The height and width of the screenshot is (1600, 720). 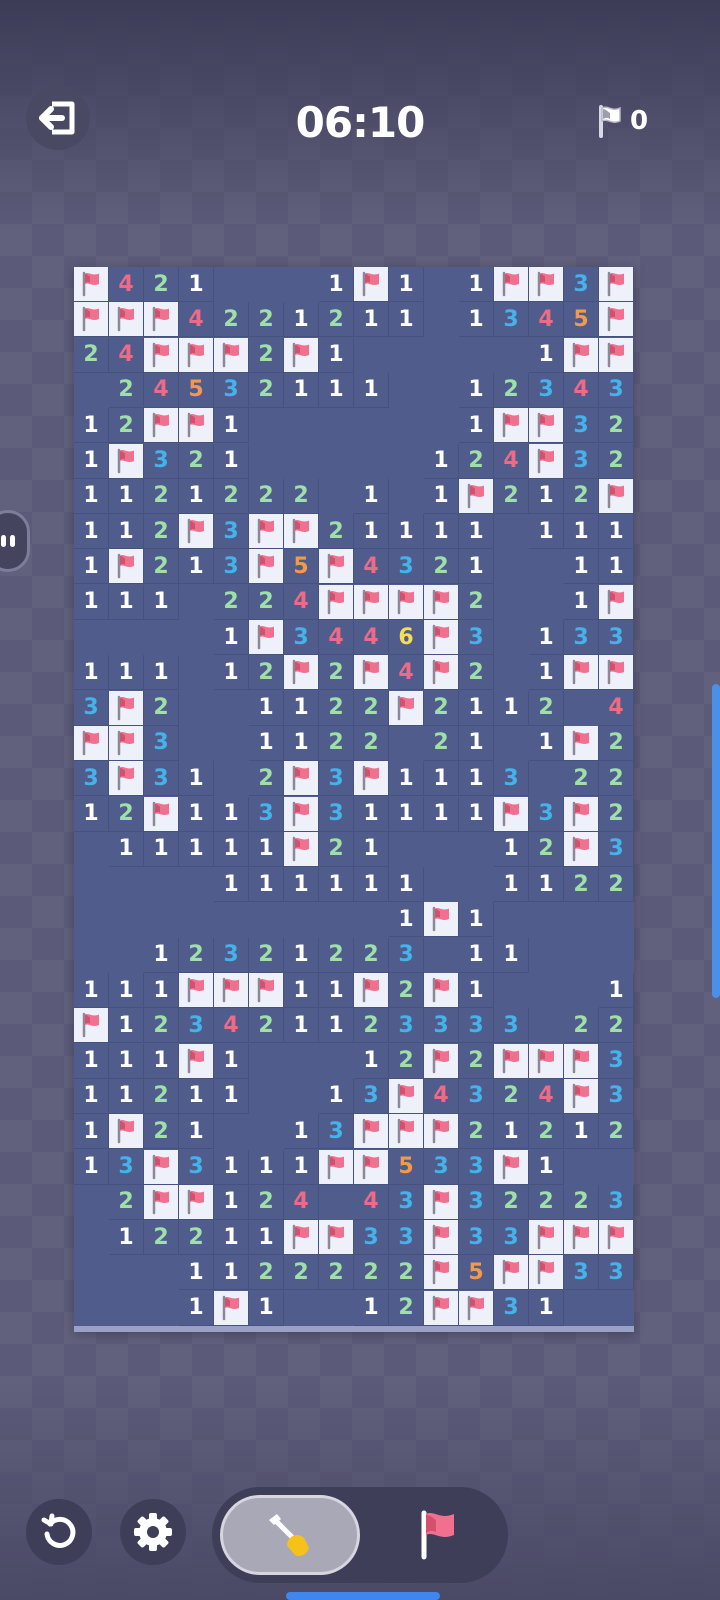 What do you see at coordinates (301, 567) in the screenshot?
I see `number-cell: 5` at bounding box center [301, 567].